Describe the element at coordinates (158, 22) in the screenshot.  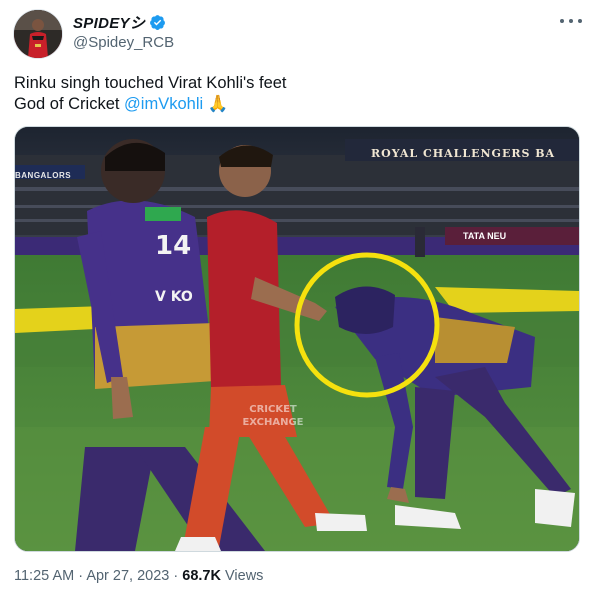
I see `verified-badge-icon` at that location.